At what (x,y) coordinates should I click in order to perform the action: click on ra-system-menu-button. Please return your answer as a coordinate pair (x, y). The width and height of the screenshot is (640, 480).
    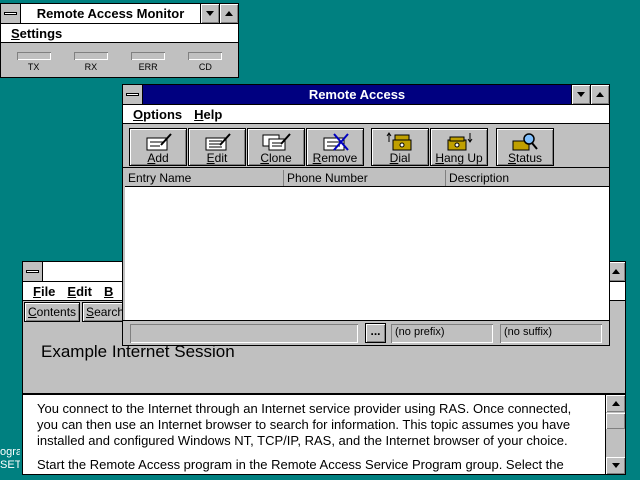
    Looking at the image, I should click on (133, 94).